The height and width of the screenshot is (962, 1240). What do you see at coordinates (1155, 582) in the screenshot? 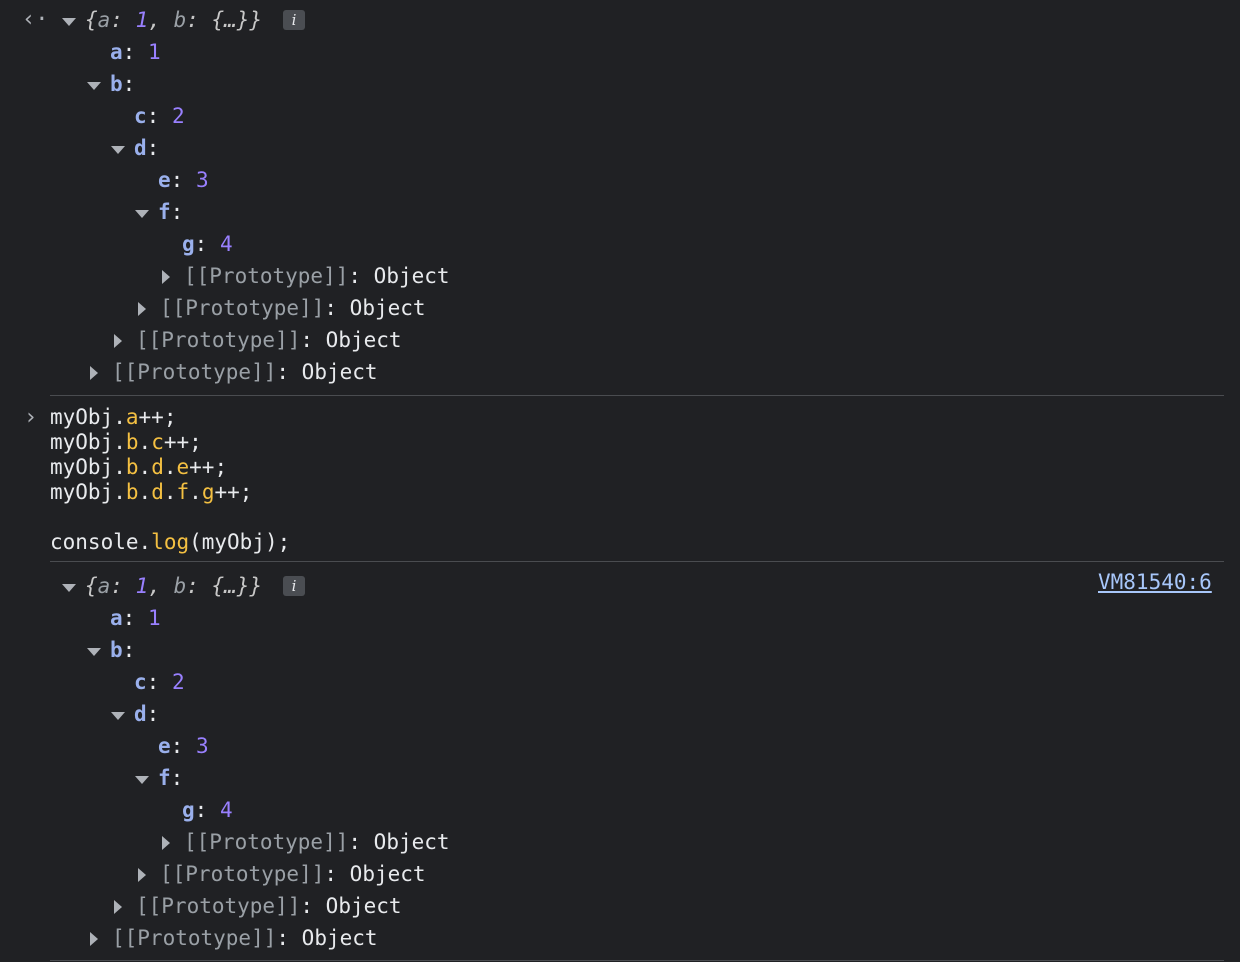
I see `source-location-link: VM81540:6` at bounding box center [1155, 582].